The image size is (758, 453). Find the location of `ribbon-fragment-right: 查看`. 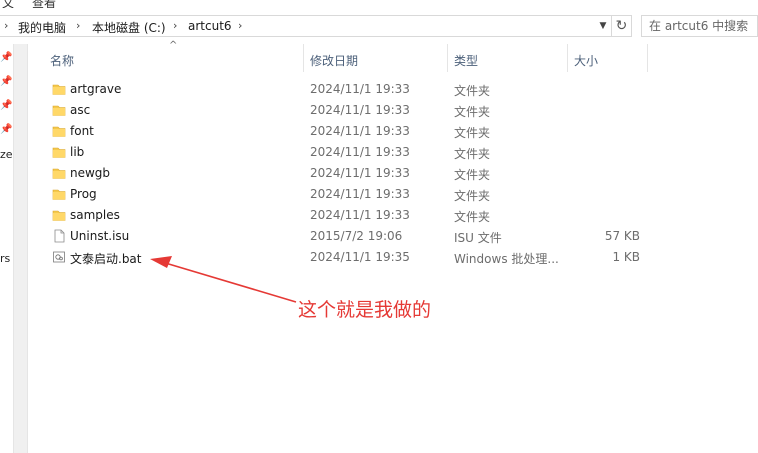

ribbon-fragment-right: 查看 is located at coordinates (44, 4).